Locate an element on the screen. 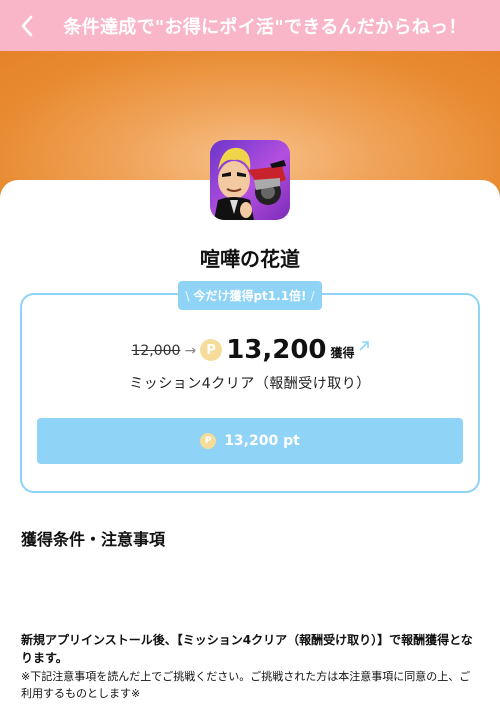  chevron-left-icon is located at coordinates (27, 26).